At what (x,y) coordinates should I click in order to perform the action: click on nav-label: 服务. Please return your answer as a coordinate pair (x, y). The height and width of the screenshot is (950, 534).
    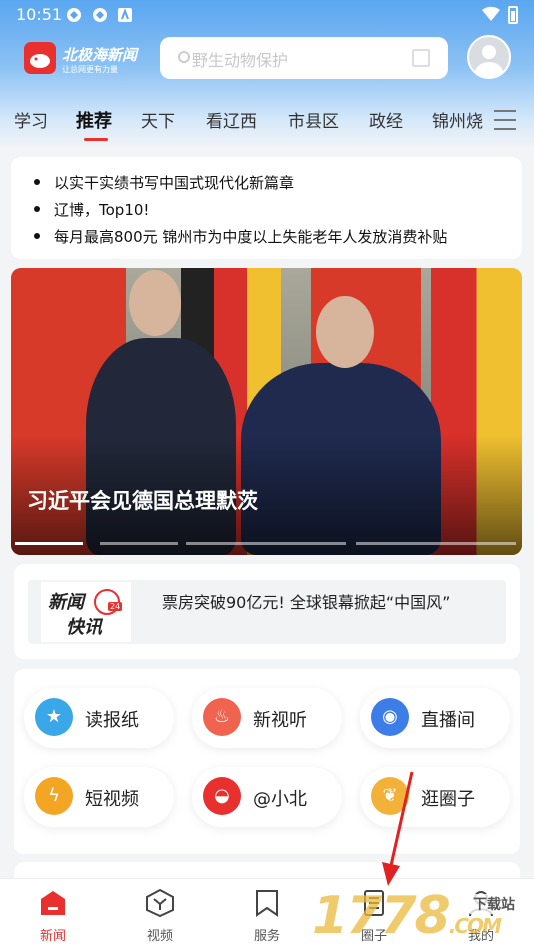
    Looking at the image, I should click on (266, 936).